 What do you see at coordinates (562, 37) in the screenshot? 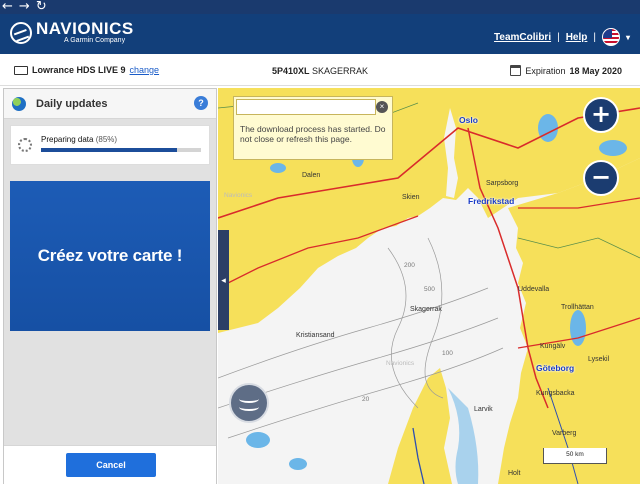
I see `header-links: TeamColibri | Help | ▾` at bounding box center [562, 37].